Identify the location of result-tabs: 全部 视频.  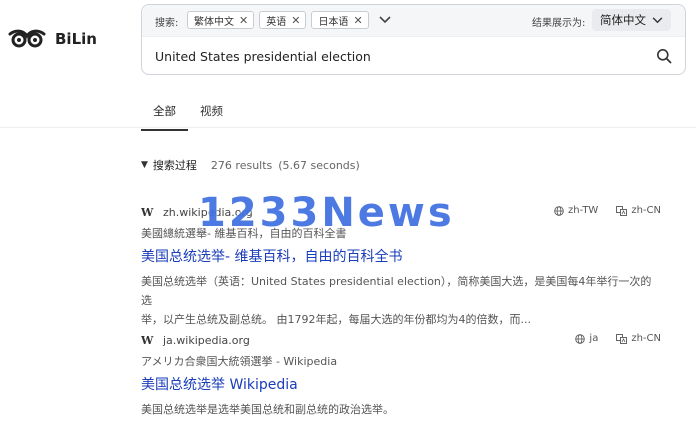
(188, 114).